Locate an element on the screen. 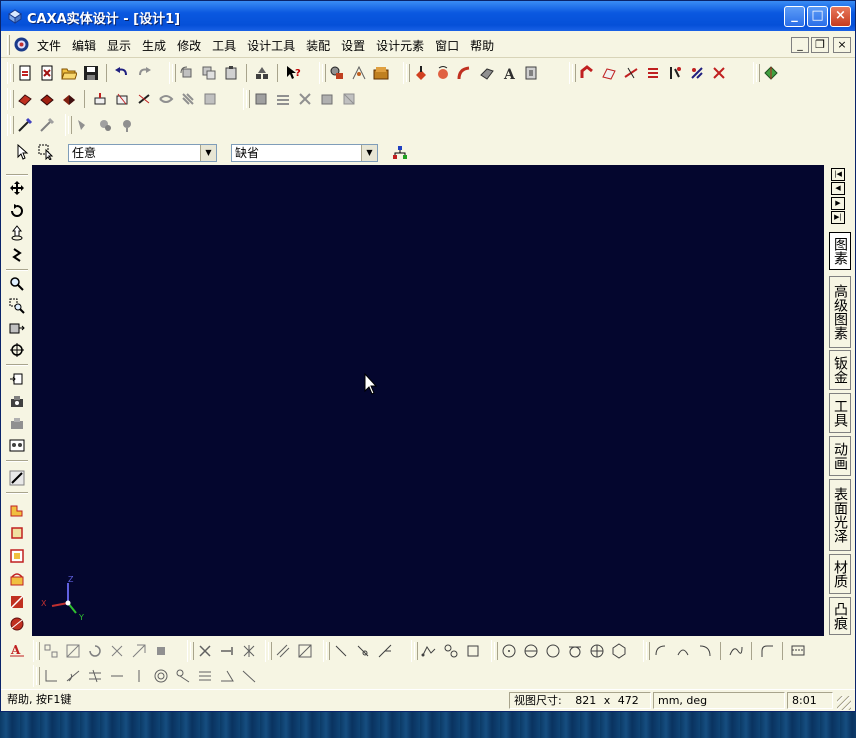 The width and height of the screenshot is (856, 738). node-icon is located at coordinates (451, 651).